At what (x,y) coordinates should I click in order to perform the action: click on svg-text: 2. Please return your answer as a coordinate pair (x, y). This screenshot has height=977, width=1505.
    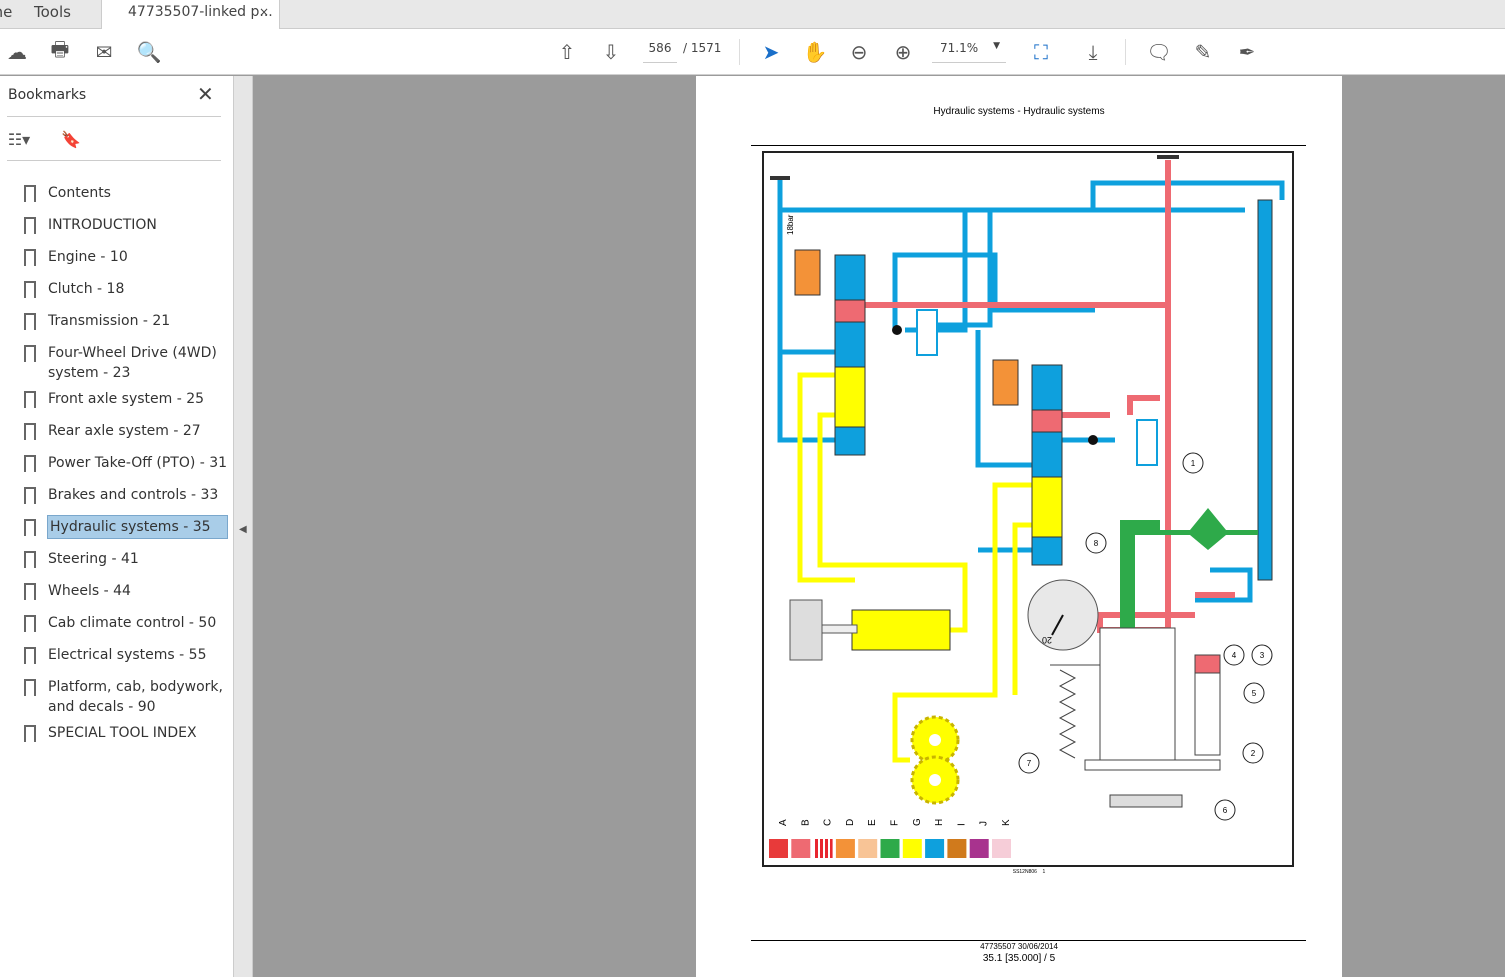
    Looking at the image, I should click on (1253, 753).